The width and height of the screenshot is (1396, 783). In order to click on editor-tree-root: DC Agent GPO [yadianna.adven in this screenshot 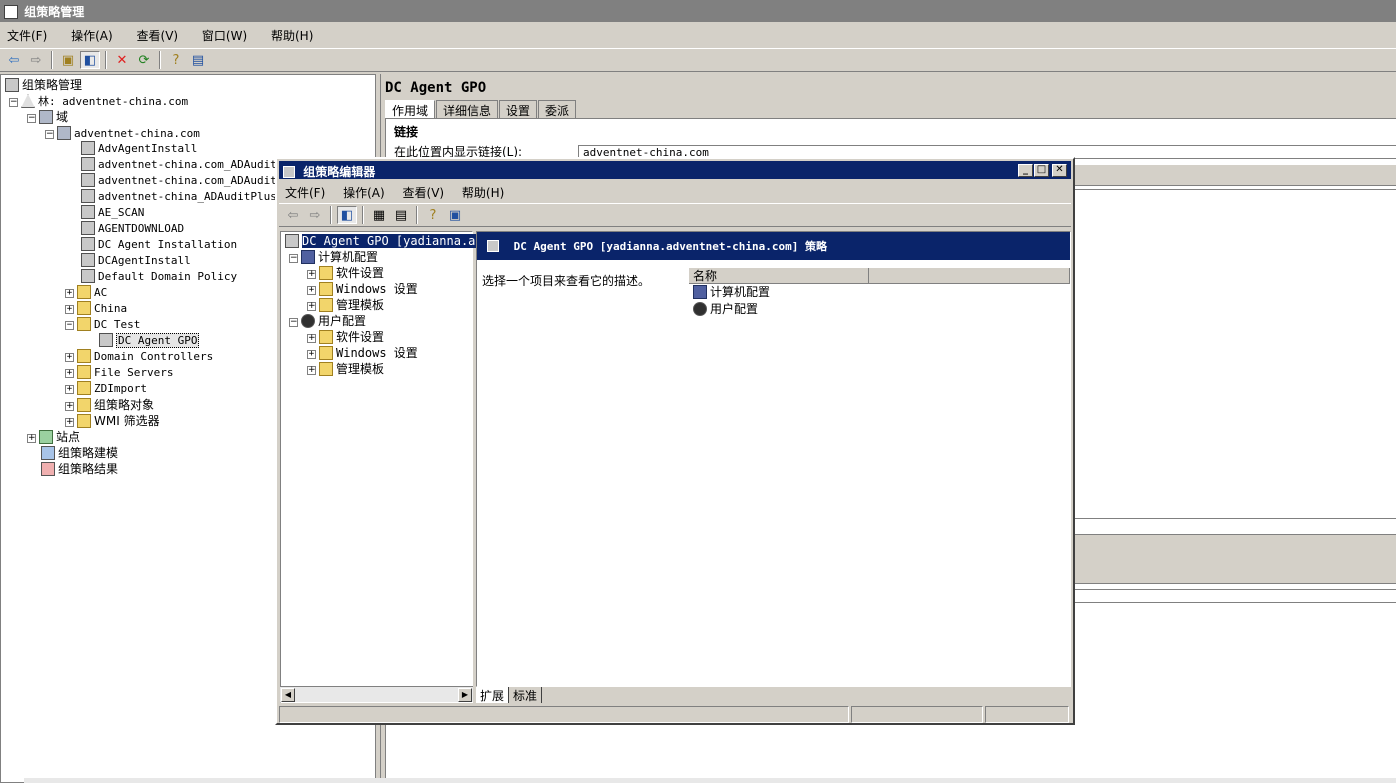, I will do `click(395, 241)`.